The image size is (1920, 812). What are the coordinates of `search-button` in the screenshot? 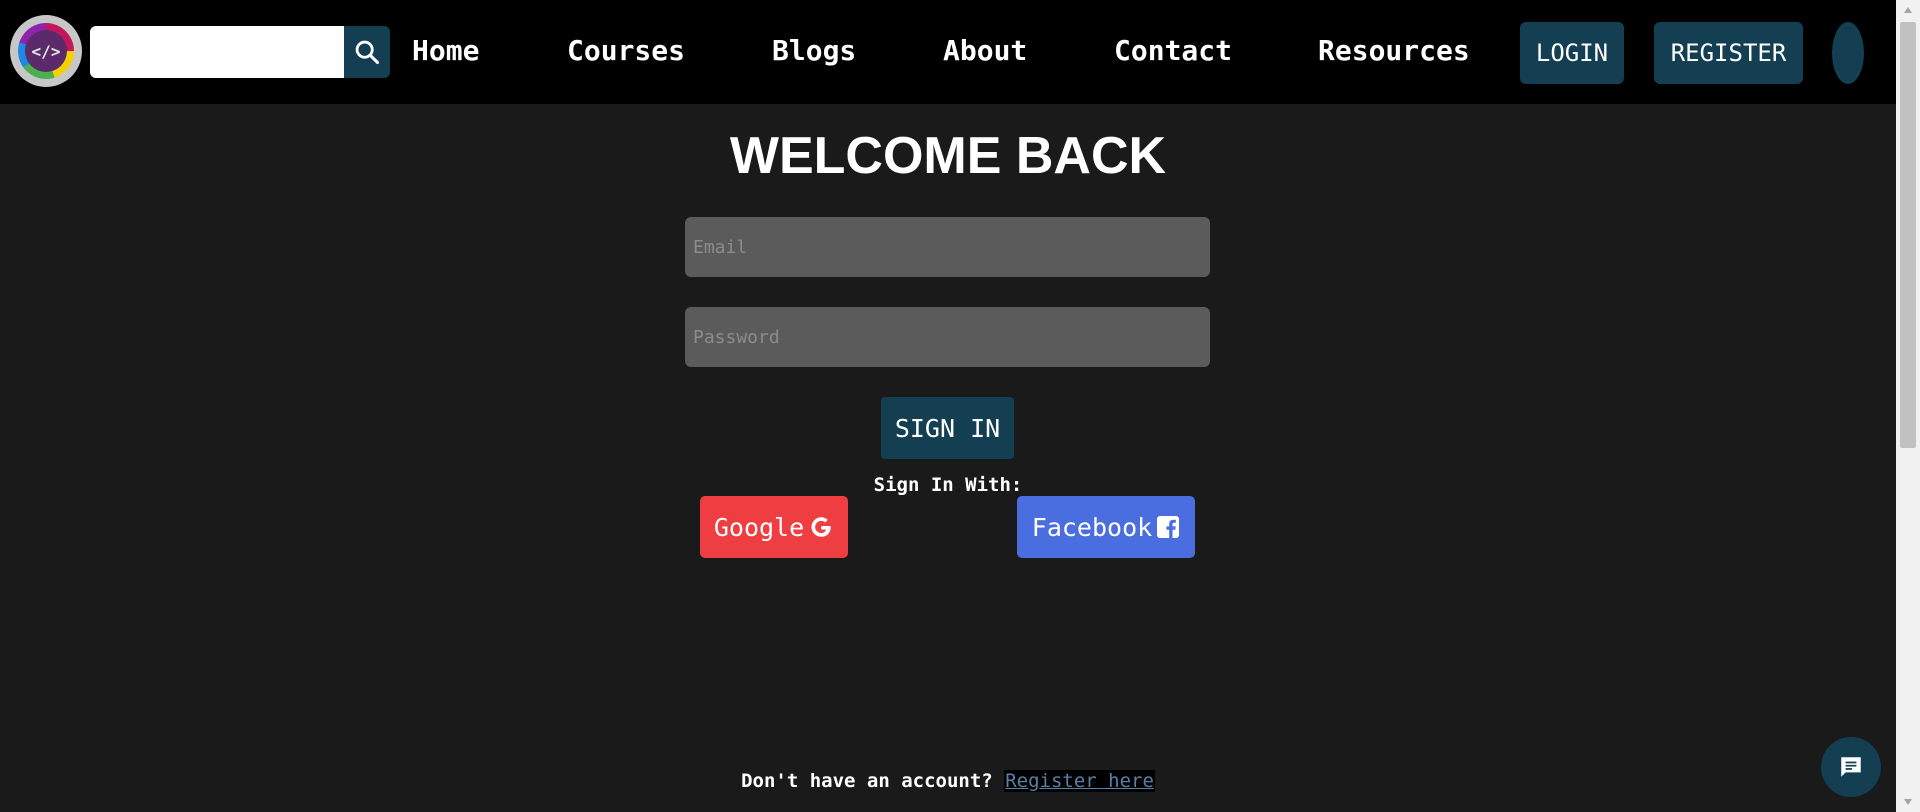 It's located at (367, 52).